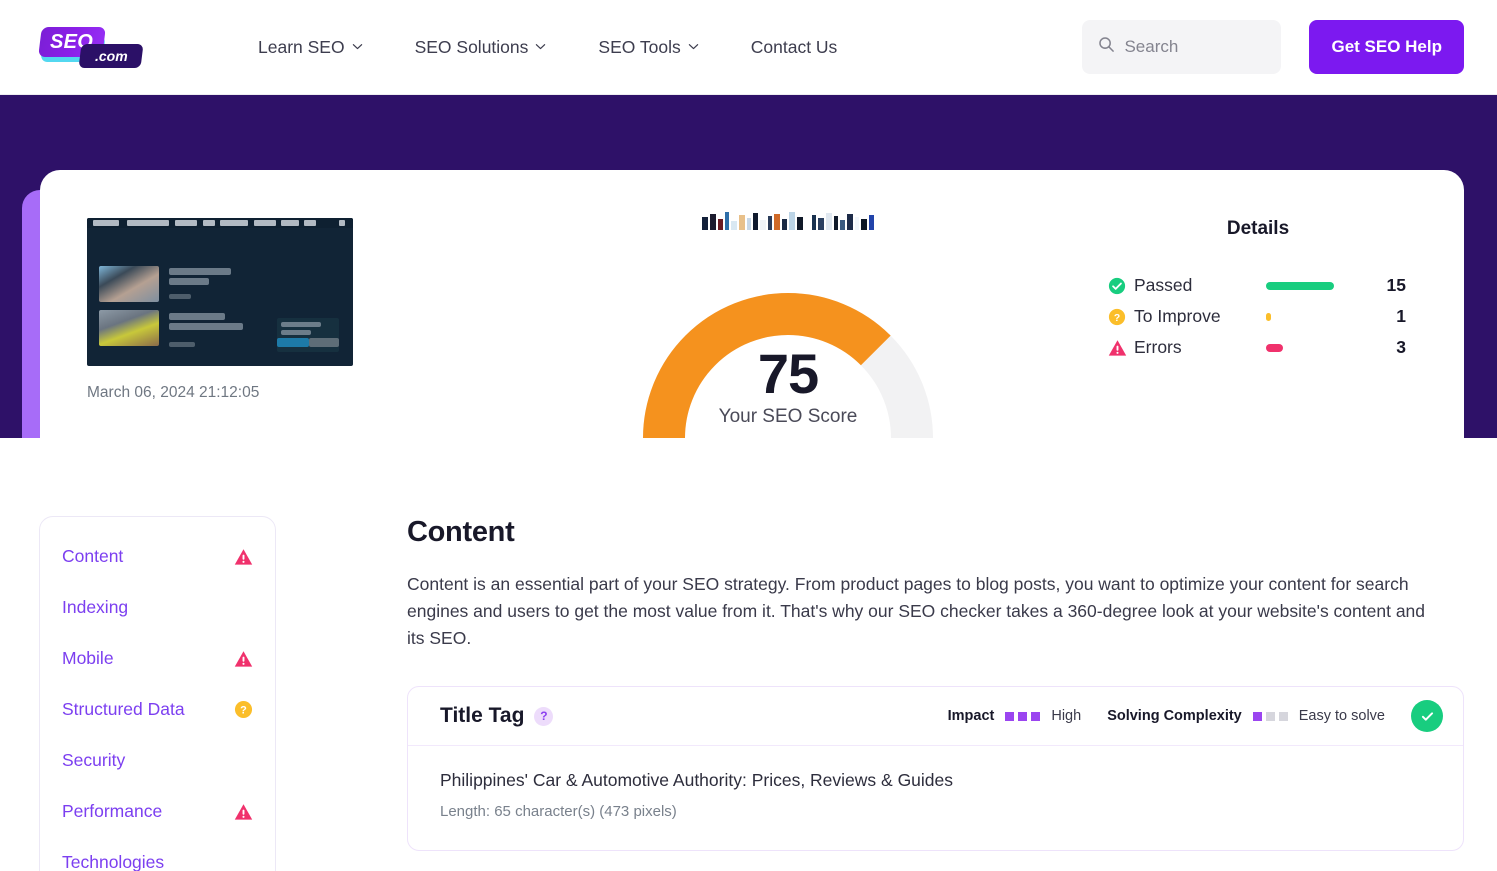  I want to click on nav-label: Contact Us, so click(794, 46).